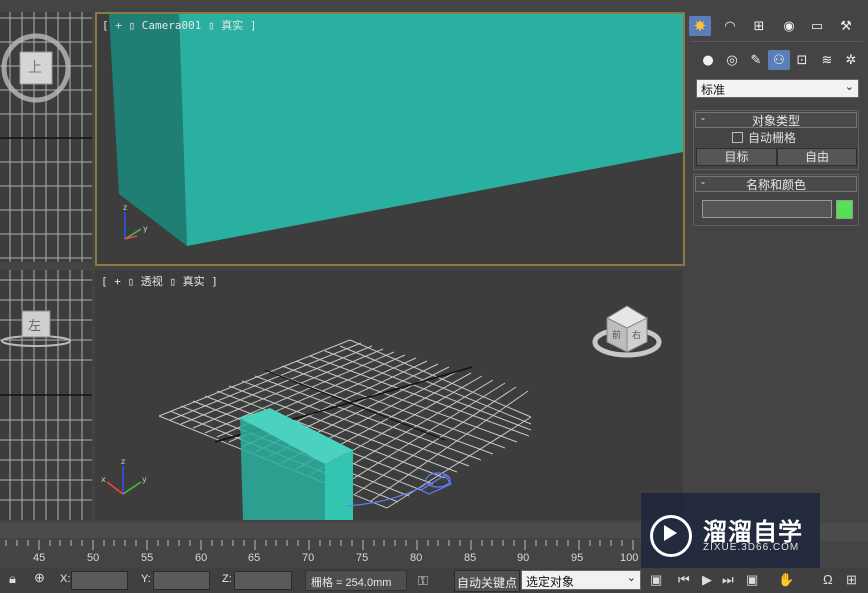  I want to click on play-icon: ▶, so click(707, 580).